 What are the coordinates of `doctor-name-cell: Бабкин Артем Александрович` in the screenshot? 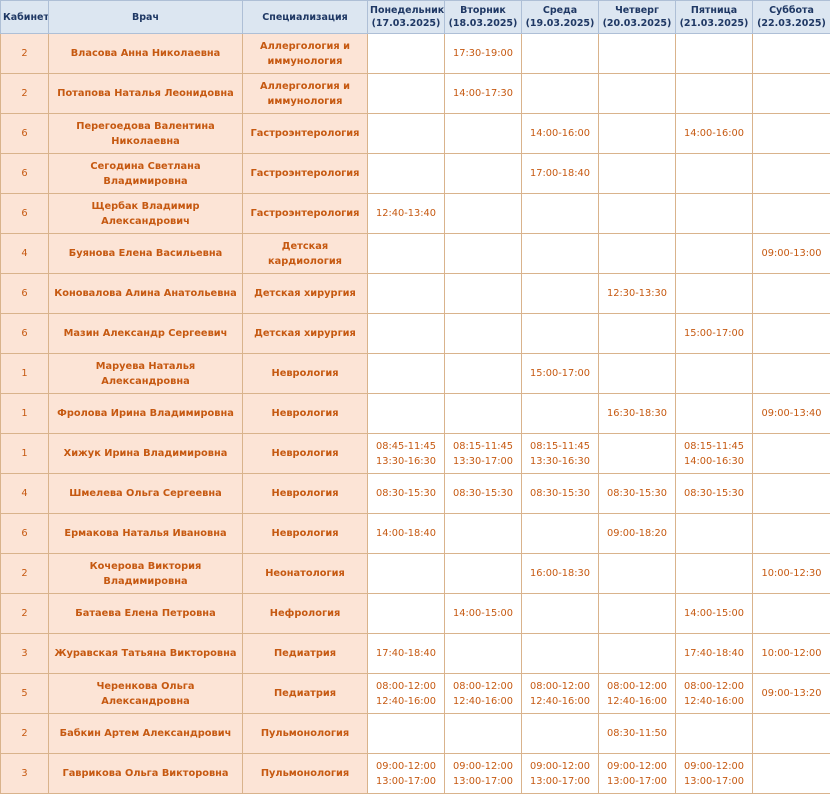 It's located at (145, 733).